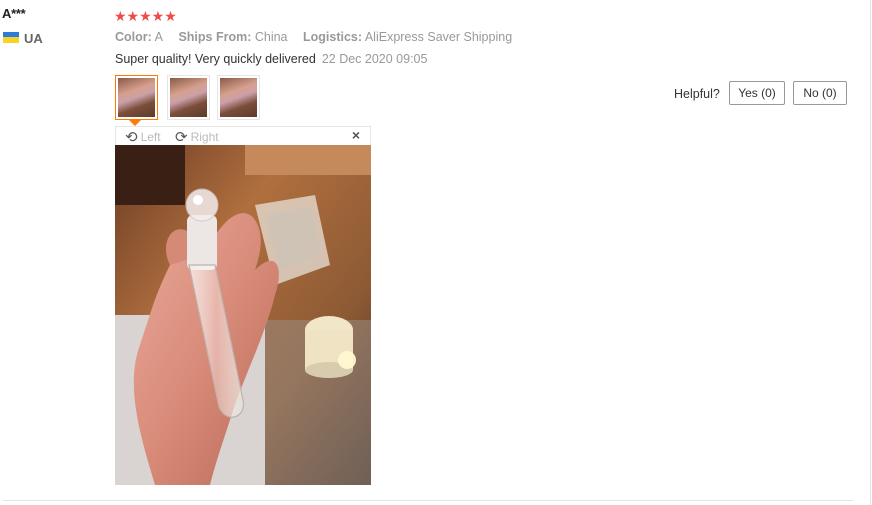  What do you see at coordinates (438, 37) in the screenshot?
I see `attr-logistics-value: AliExpress Saver Shipping` at bounding box center [438, 37].